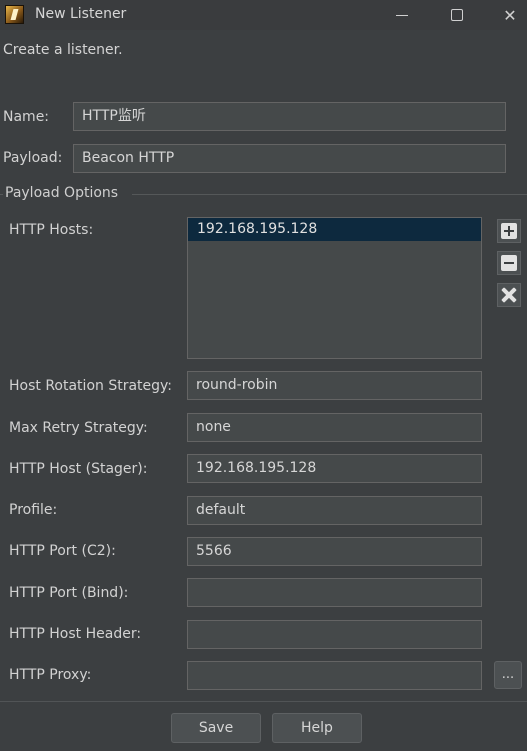  I want to click on http-proxy-input, so click(334, 675).